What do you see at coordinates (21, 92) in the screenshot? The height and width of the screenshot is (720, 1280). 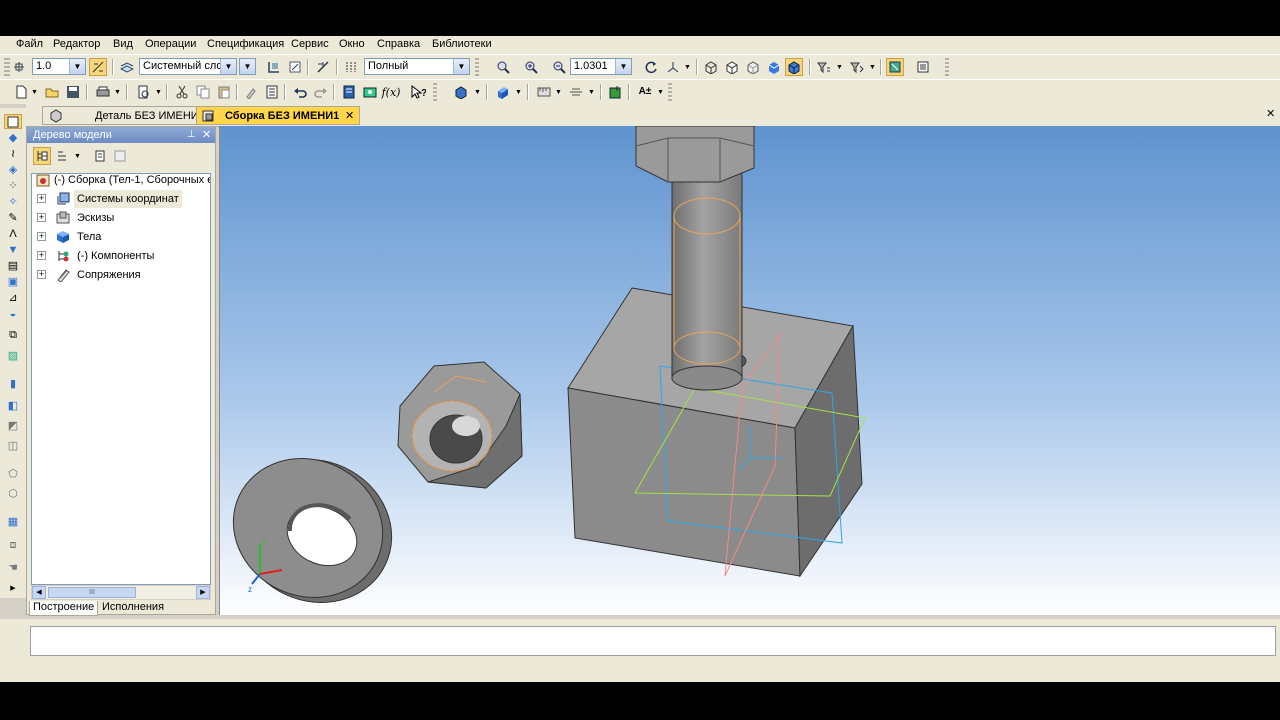 I see `new-document-icon` at bounding box center [21, 92].